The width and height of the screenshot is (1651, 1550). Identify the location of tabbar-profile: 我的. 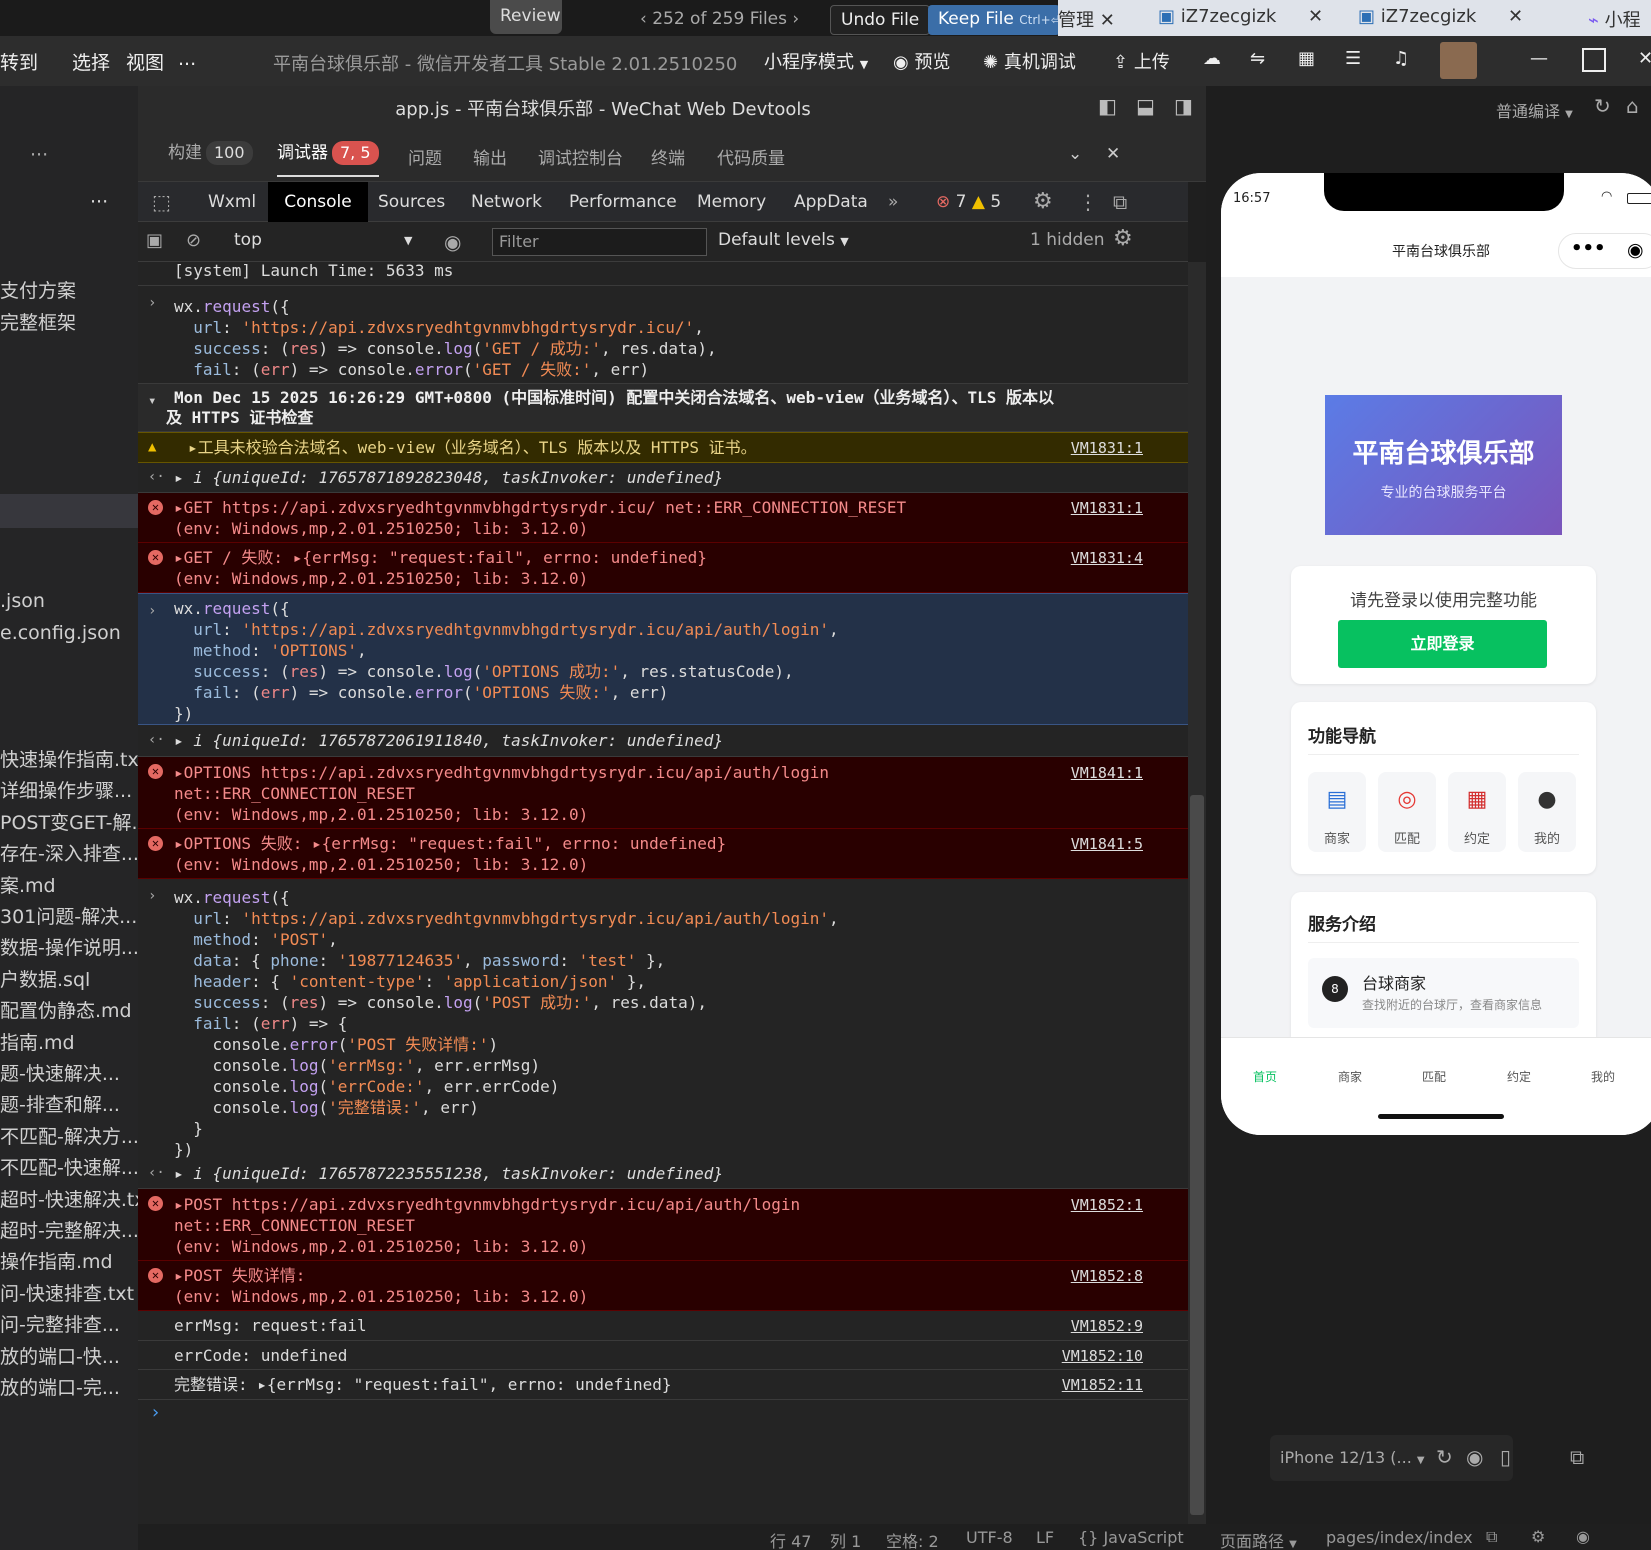
(1603, 1076).